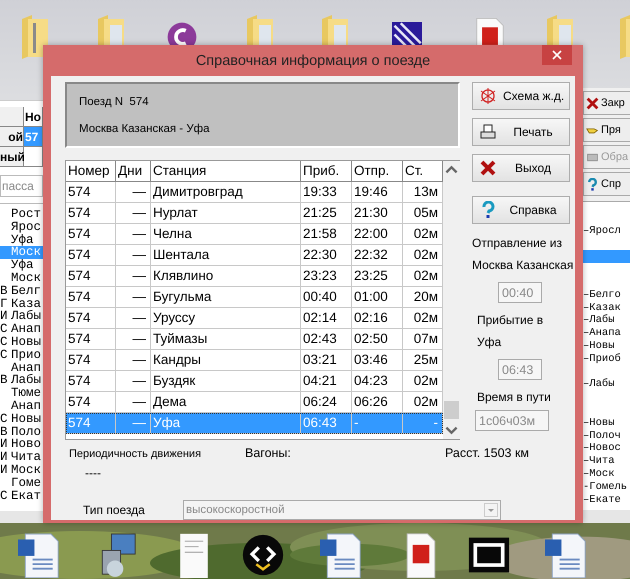 This screenshot has height=579, width=630. What do you see at coordinates (21, 304) in the screenshot?
I see `list-item: Г Каза` at bounding box center [21, 304].